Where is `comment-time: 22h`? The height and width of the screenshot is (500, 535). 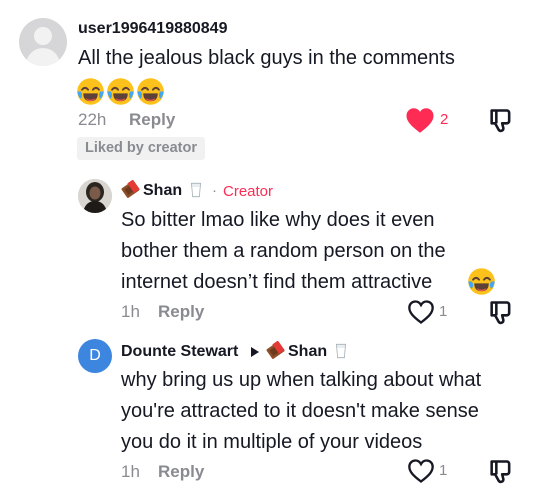
comment-time: 22h is located at coordinates (92, 119).